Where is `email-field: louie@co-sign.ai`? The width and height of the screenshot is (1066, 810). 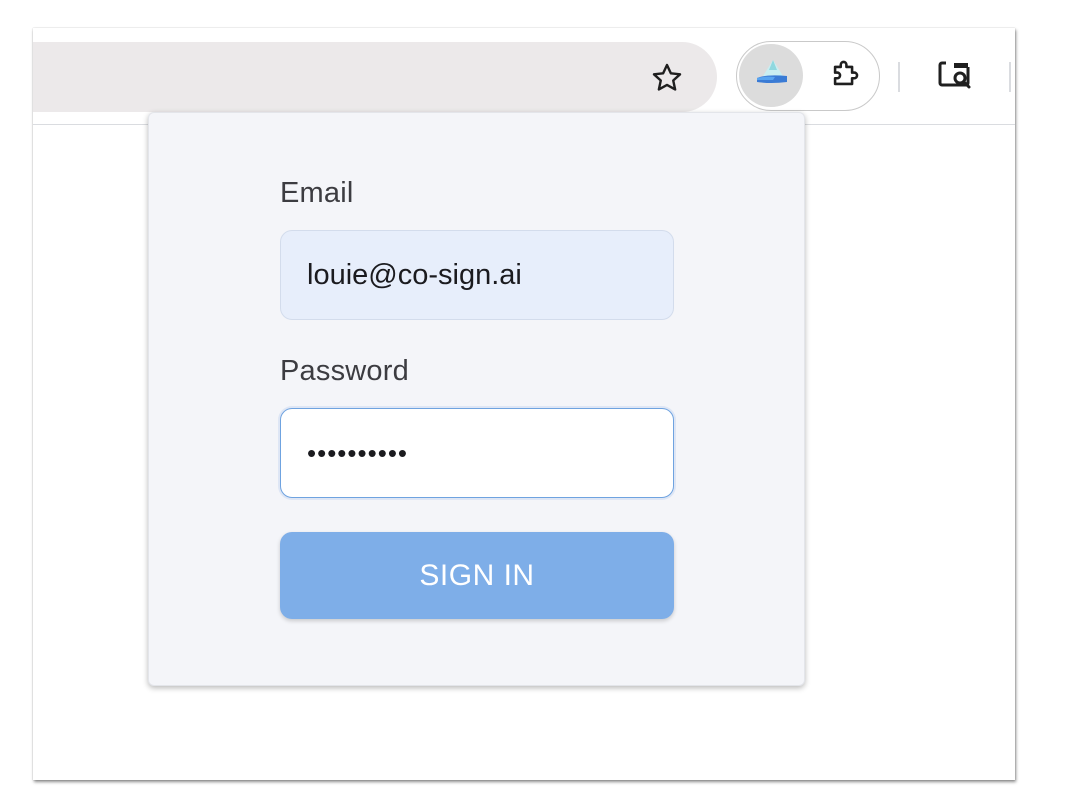 email-field: louie@co-sign.ai is located at coordinates (477, 275).